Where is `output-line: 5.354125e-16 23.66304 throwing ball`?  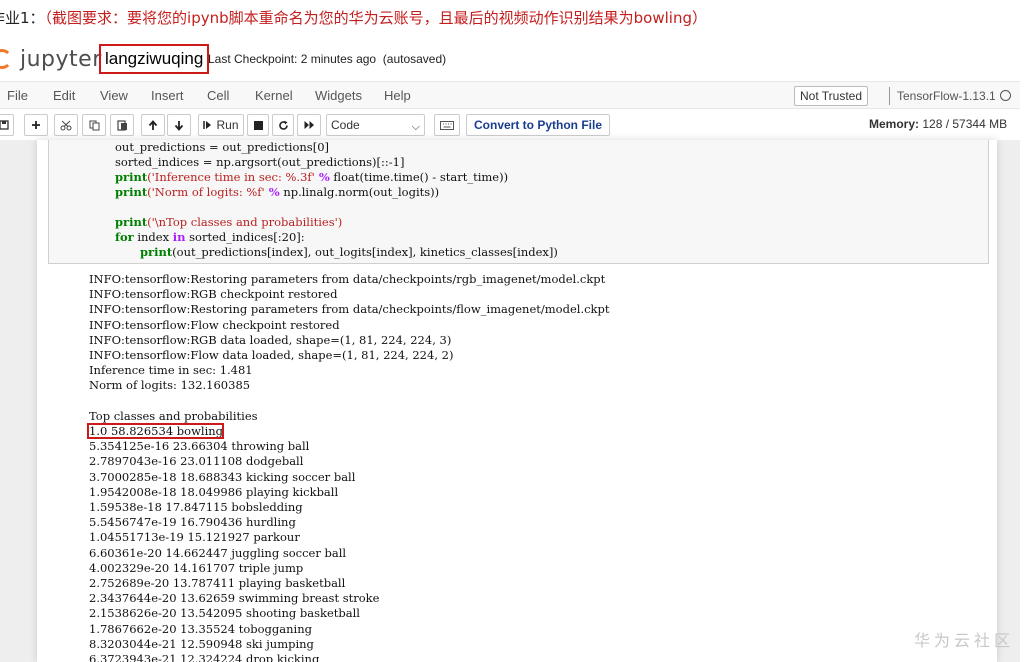
output-line: 5.354125e-16 23.66304 throwing ball is located at coordinates (199, 446).